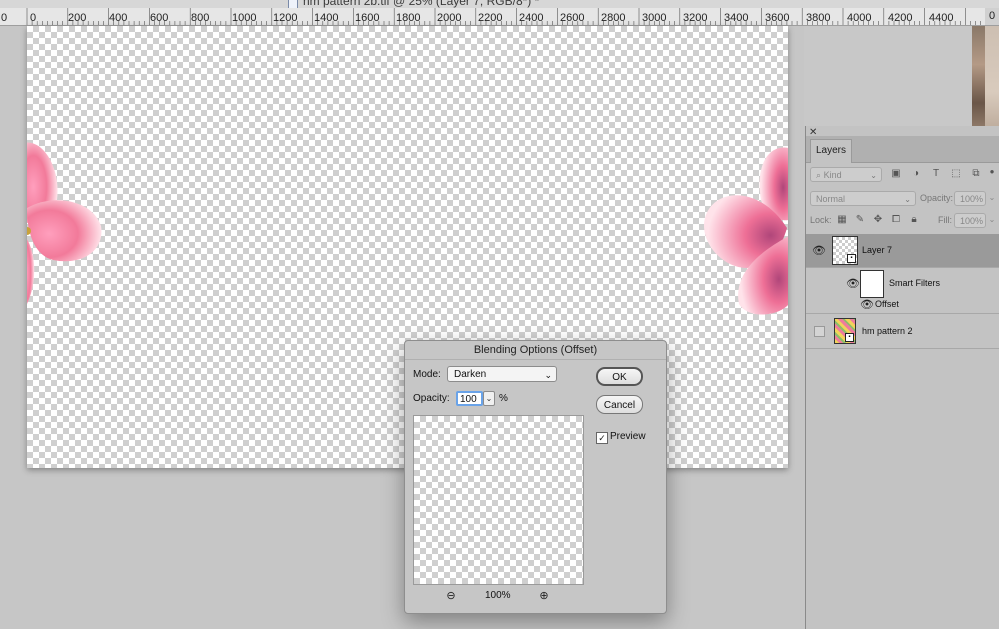 The width and height of the screenshot is (999, 629). What do you see at coordinates (860, 220) in the screenshot?
I see `lock-pixels-icon: ✎` at bounding box center [860, 220].